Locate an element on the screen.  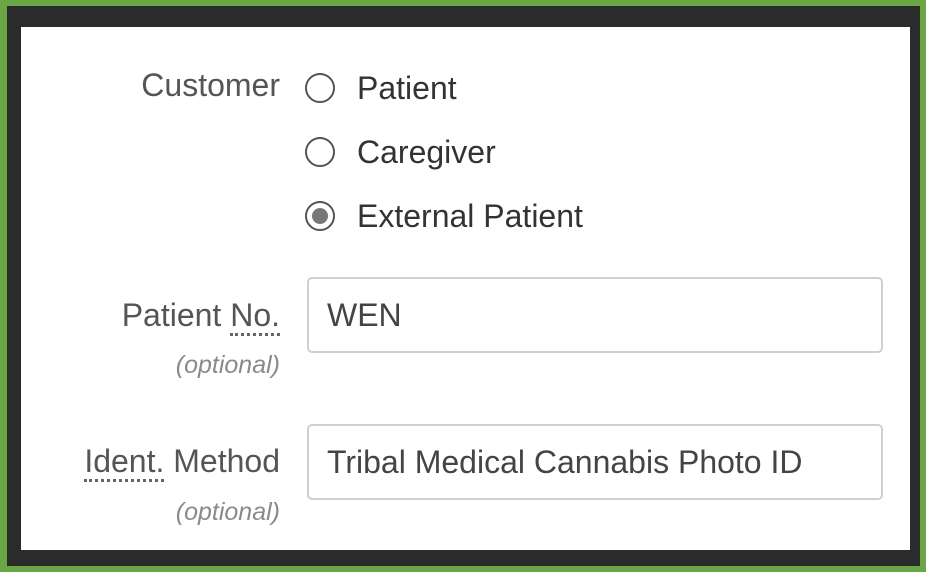
caregiver-radio is located at coordinates (320, 152).